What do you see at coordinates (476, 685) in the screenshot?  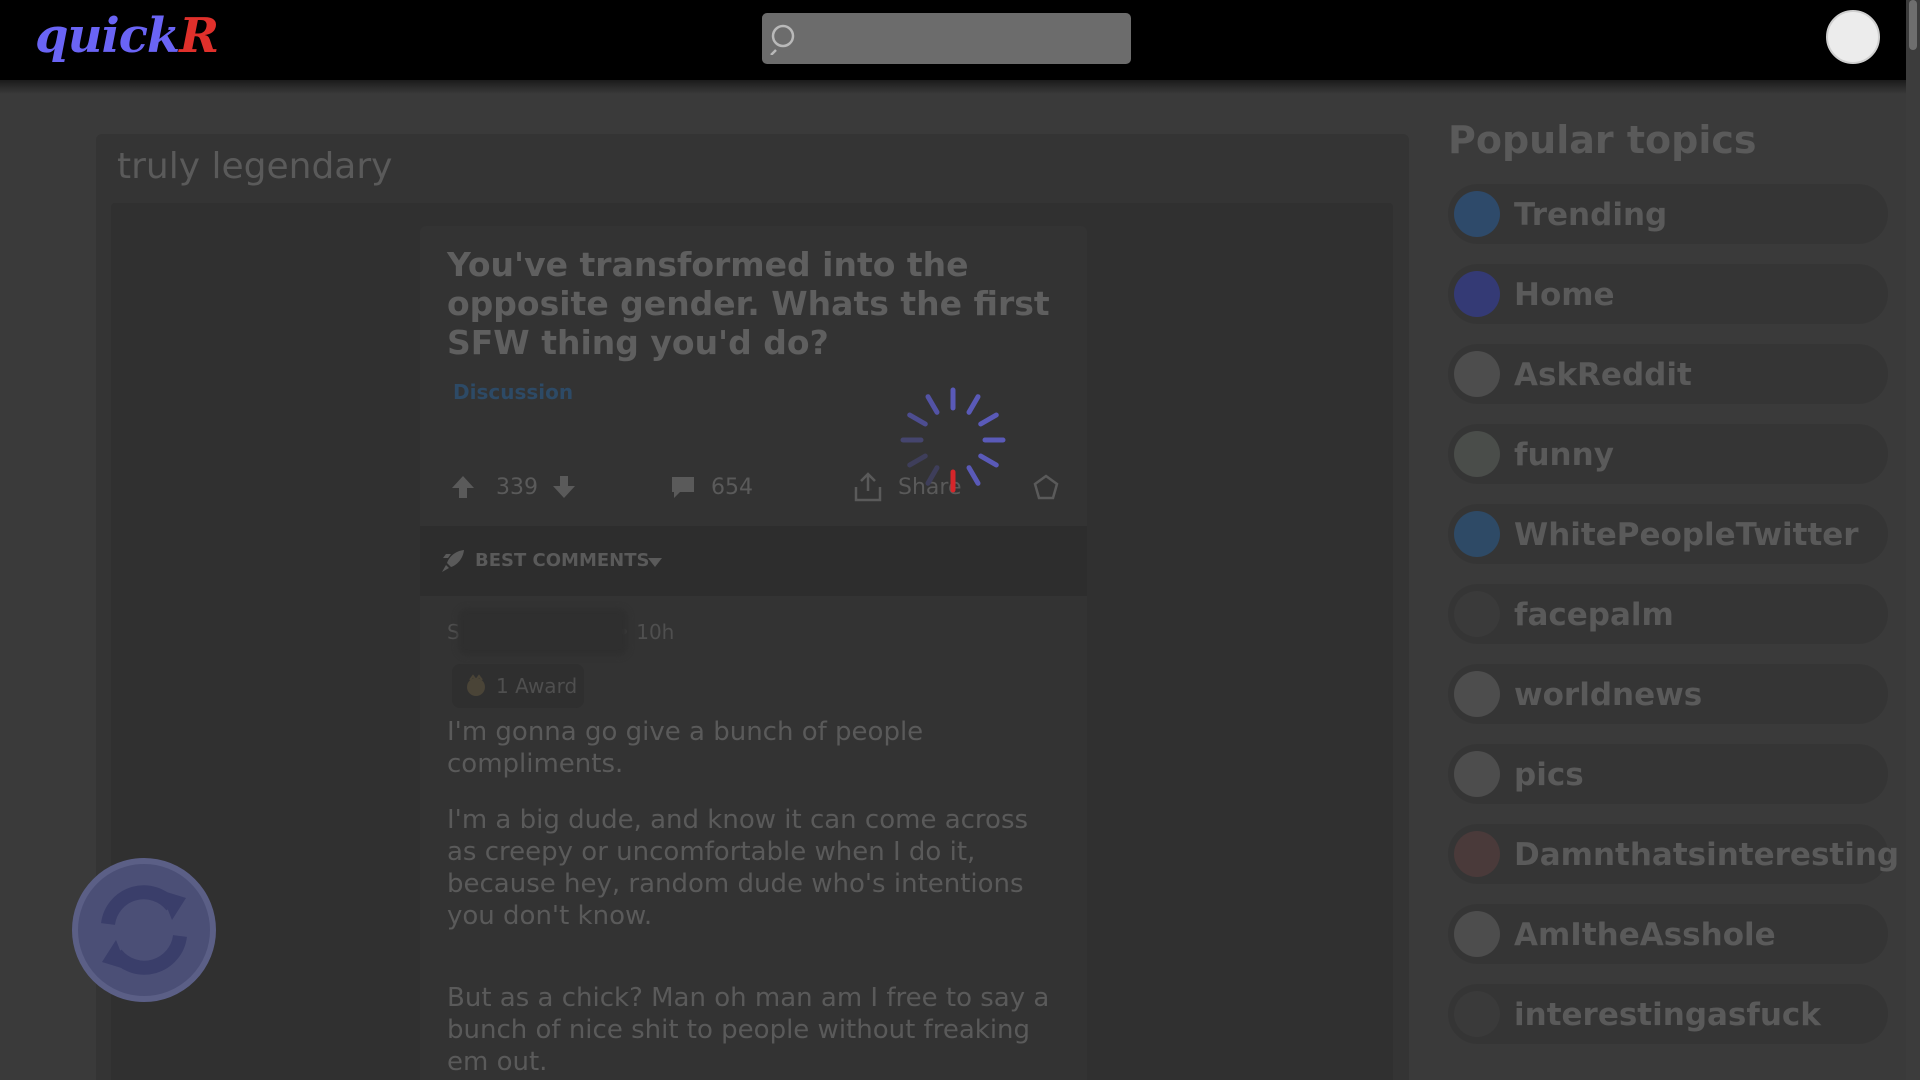 I see `award-icon` at bounding box center [476, 685].